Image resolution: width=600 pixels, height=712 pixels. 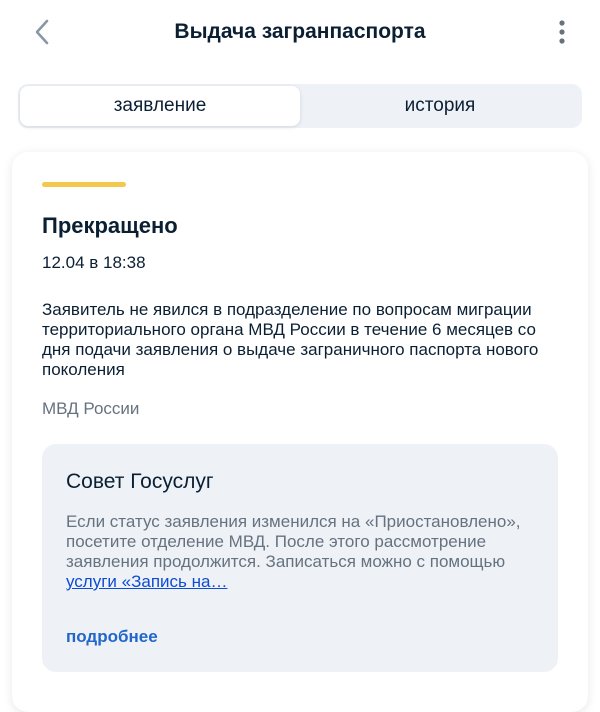 I want to click on status-date: 12.04 в 18:38, so click(x=94, y=262).